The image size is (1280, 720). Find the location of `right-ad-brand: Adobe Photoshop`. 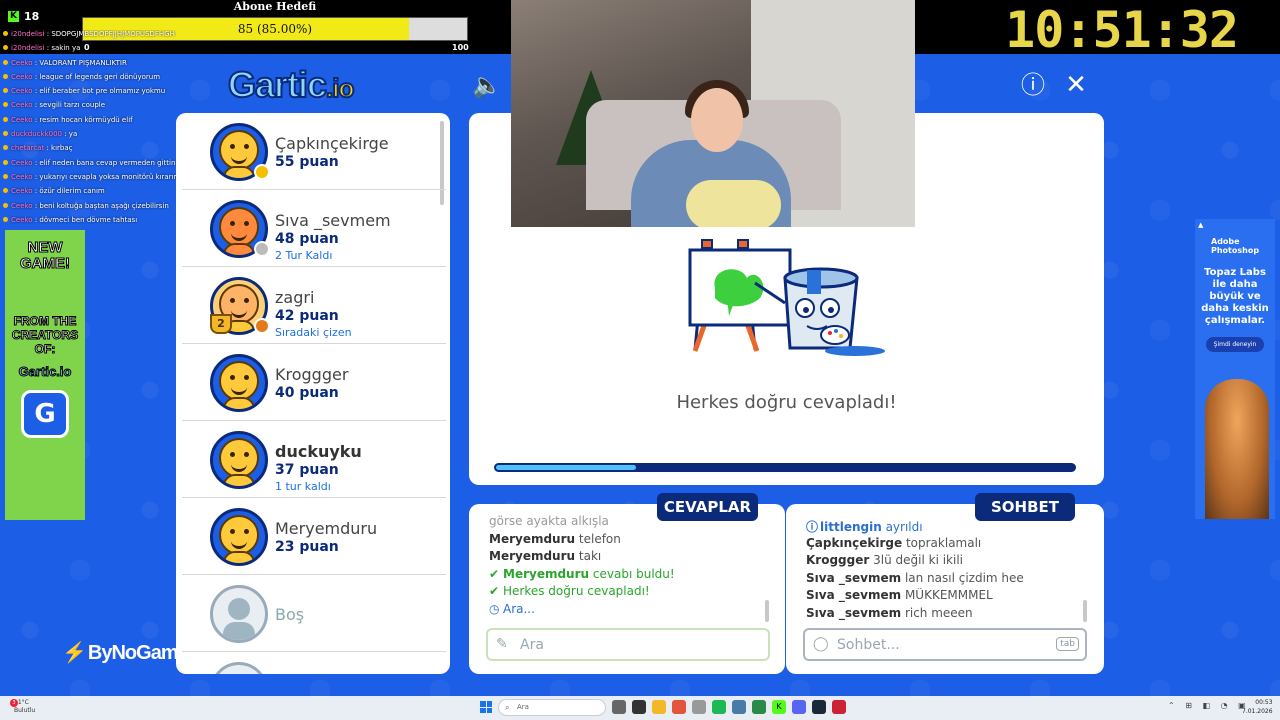

right-ad-brand: Adobe Photoshop is located at coordinates (1235, 237).